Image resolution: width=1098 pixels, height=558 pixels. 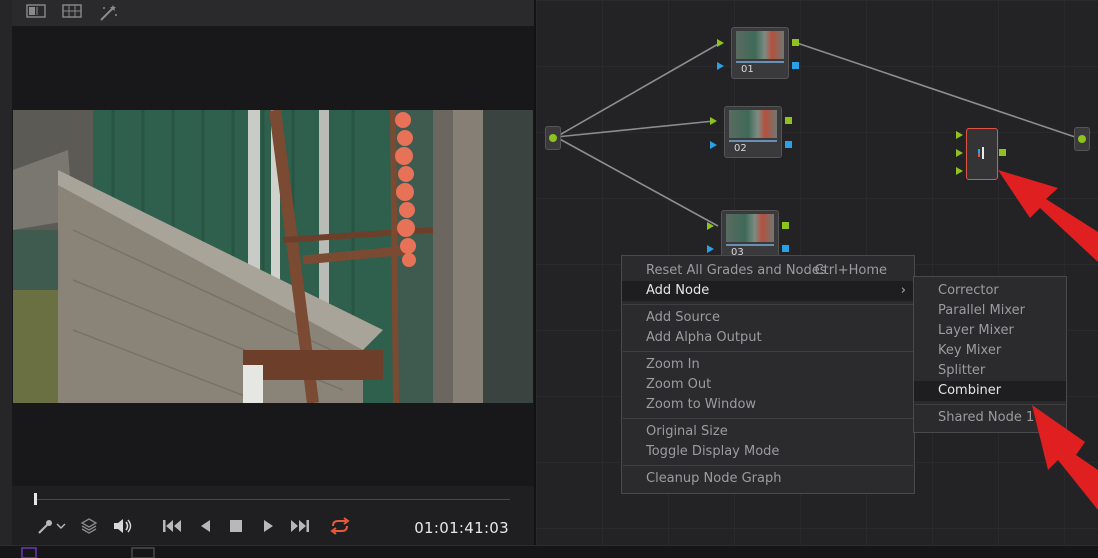 I want to click on arrow-to-combiner-node, so click(x=1048, y=216).